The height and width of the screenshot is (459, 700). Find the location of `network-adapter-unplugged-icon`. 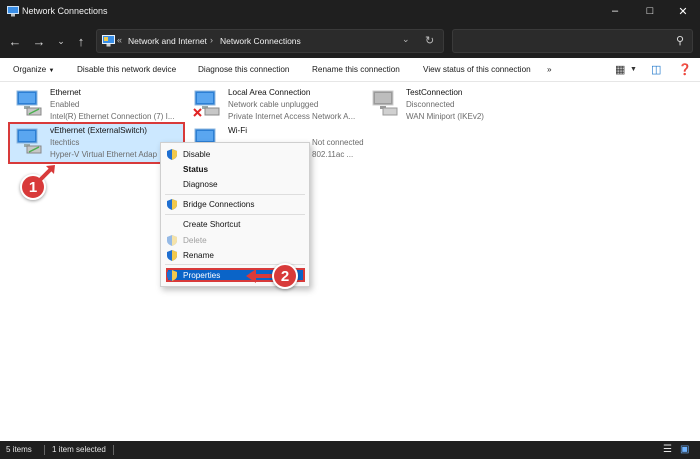

network-adapter-unplugged-icon is located at coordinates (206, 103).